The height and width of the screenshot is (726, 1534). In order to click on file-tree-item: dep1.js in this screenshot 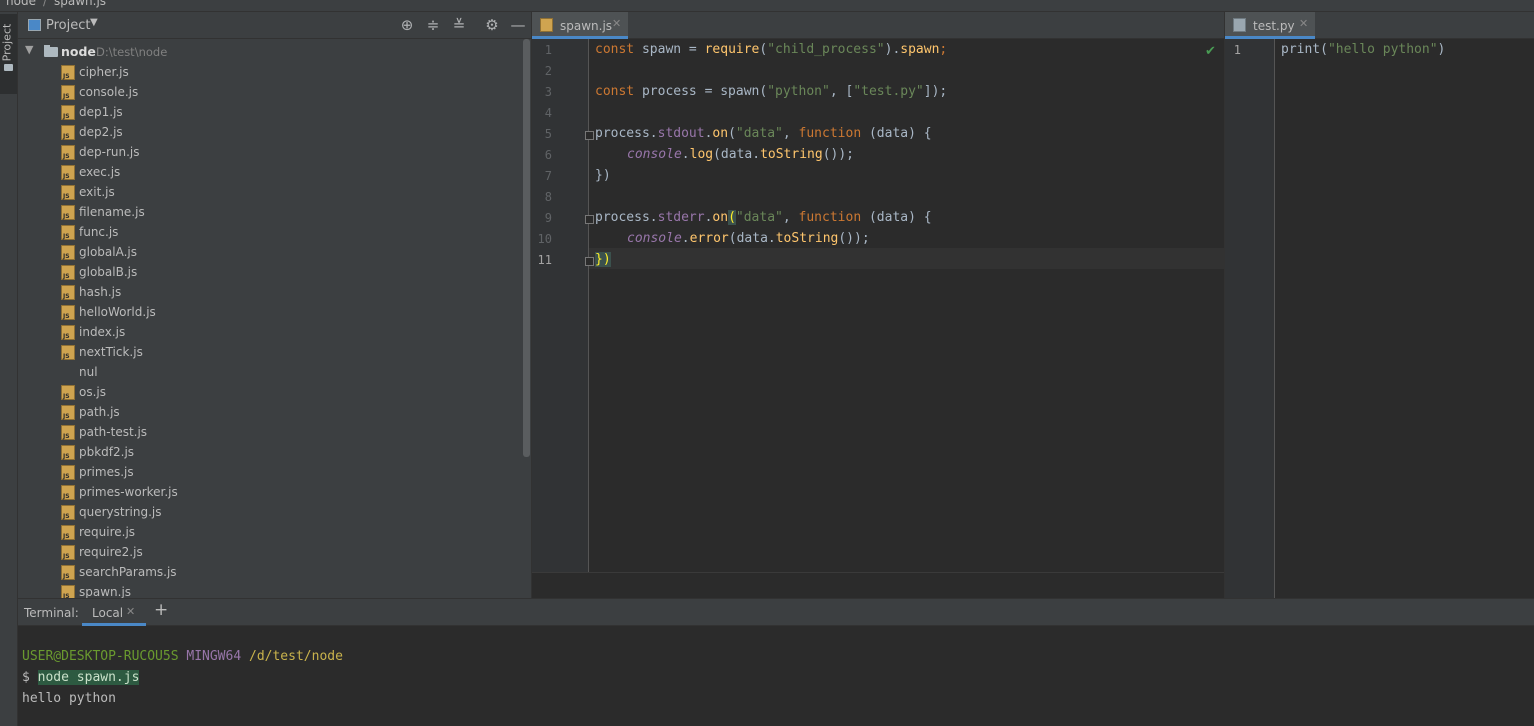, I will do `click(270, 112)`.